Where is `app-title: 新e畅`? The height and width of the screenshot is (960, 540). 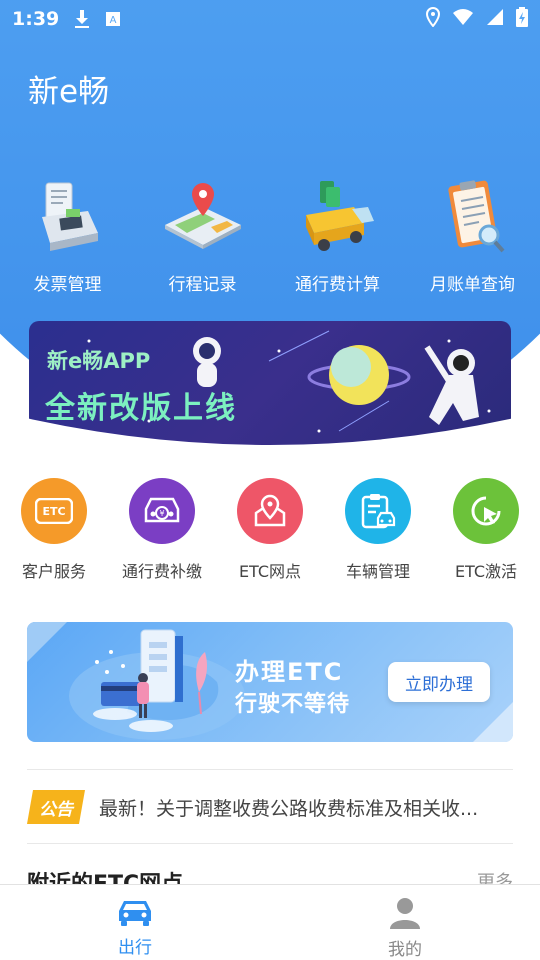
app-title: 新e畅 is located at coordinates (69, 92).